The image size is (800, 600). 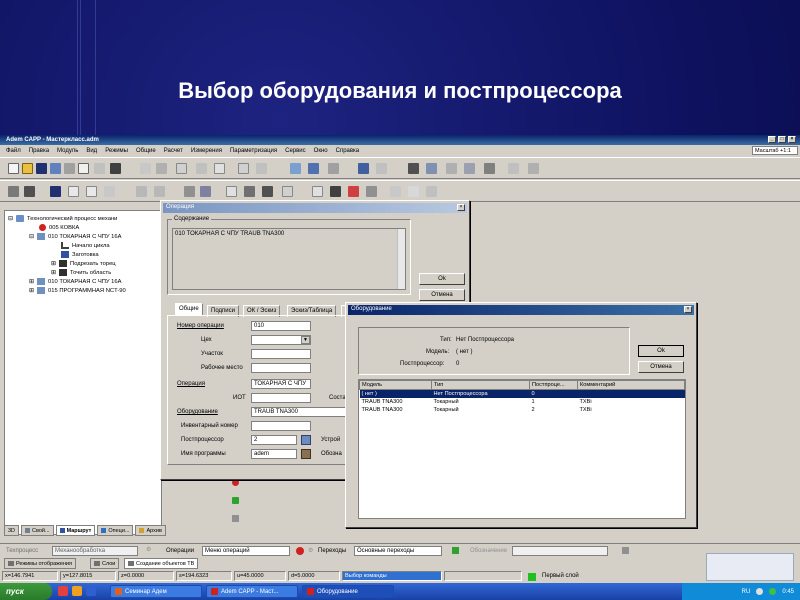 What do you see at coordinates (150, 530) in the screenshot?
I see `tab-archive: Архив` at bounding box center [150, 530].